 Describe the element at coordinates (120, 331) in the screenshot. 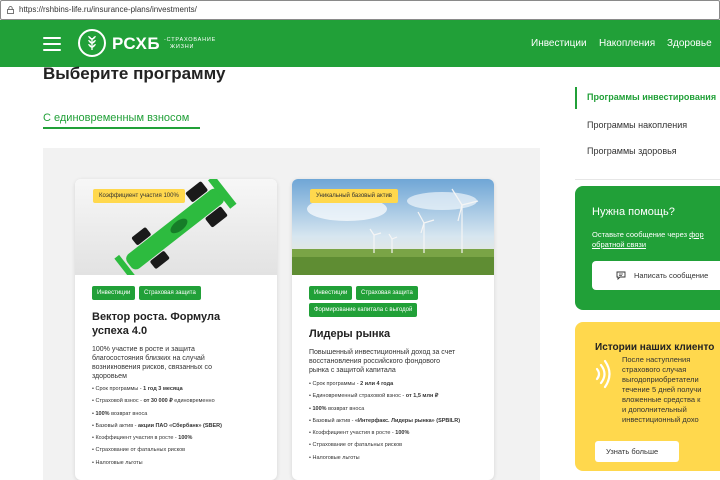

I see `card-title-line2: успеха 4.0` at that location.